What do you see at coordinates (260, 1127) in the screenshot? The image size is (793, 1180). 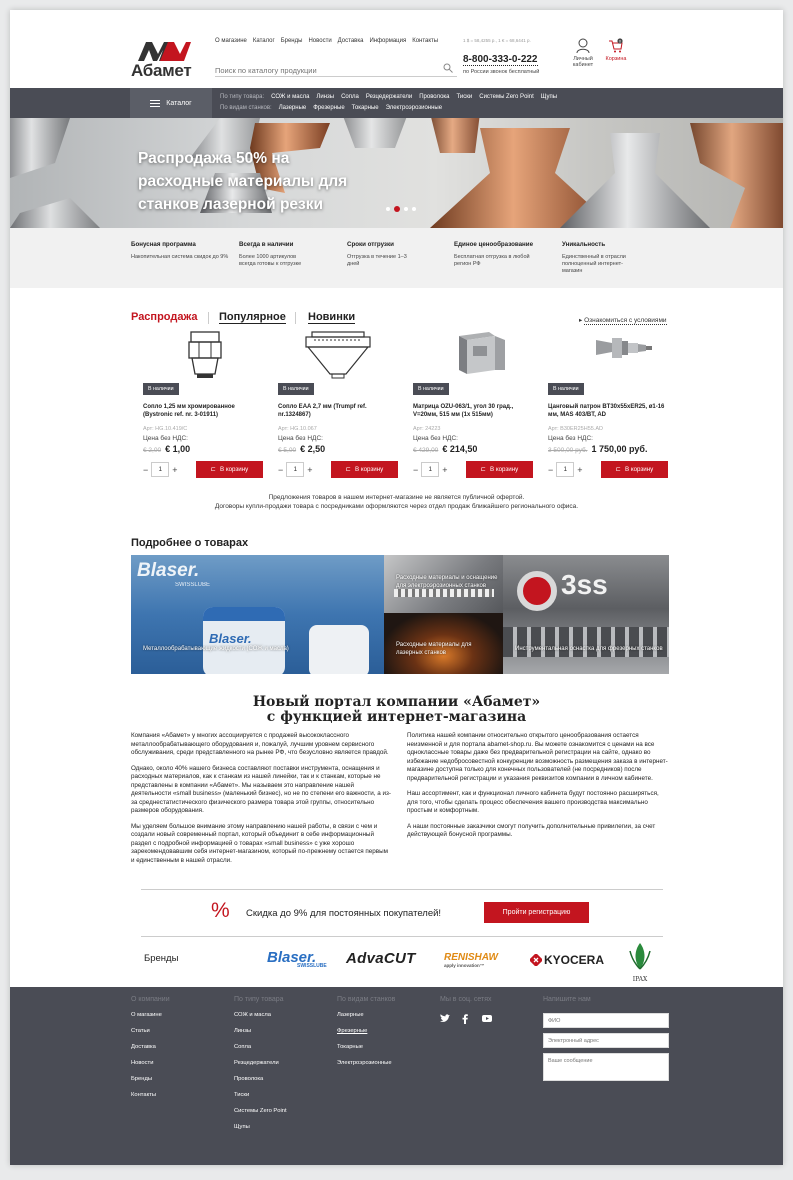 I see `footer-link: Щупы` at bounding box center [260, 1127].